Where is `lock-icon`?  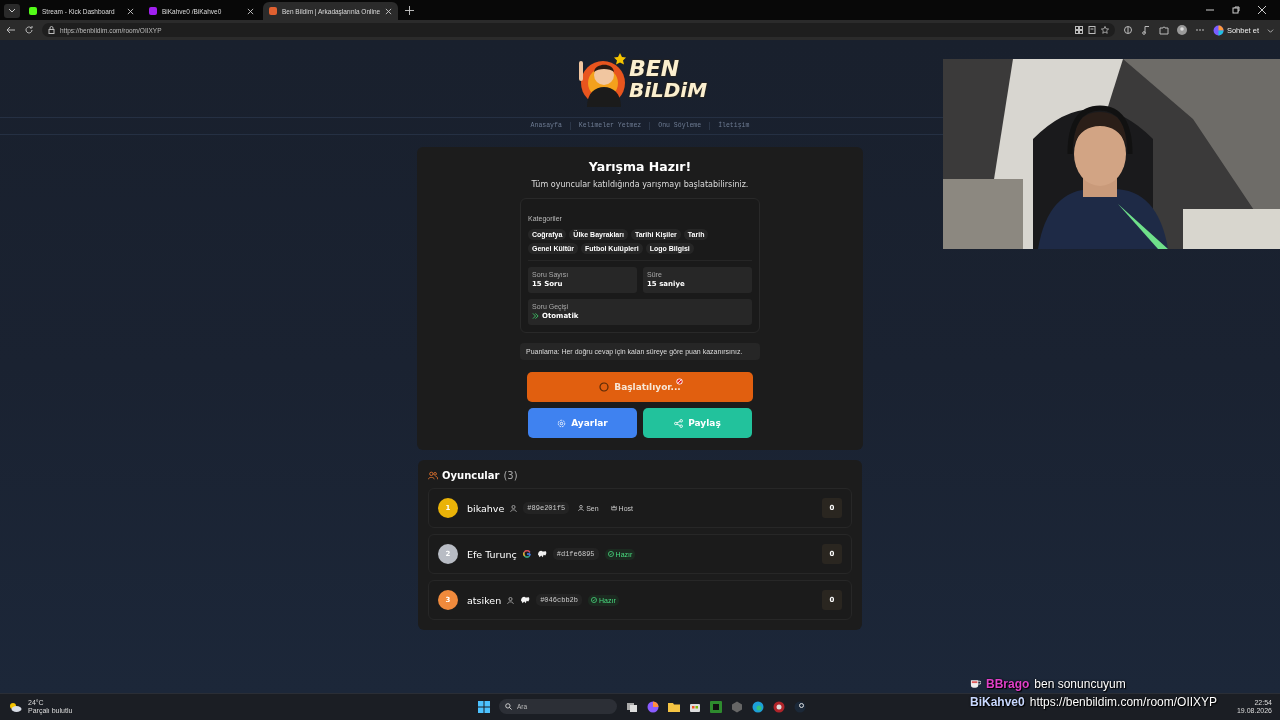 lock-icon is located at coordinates (51, 30).